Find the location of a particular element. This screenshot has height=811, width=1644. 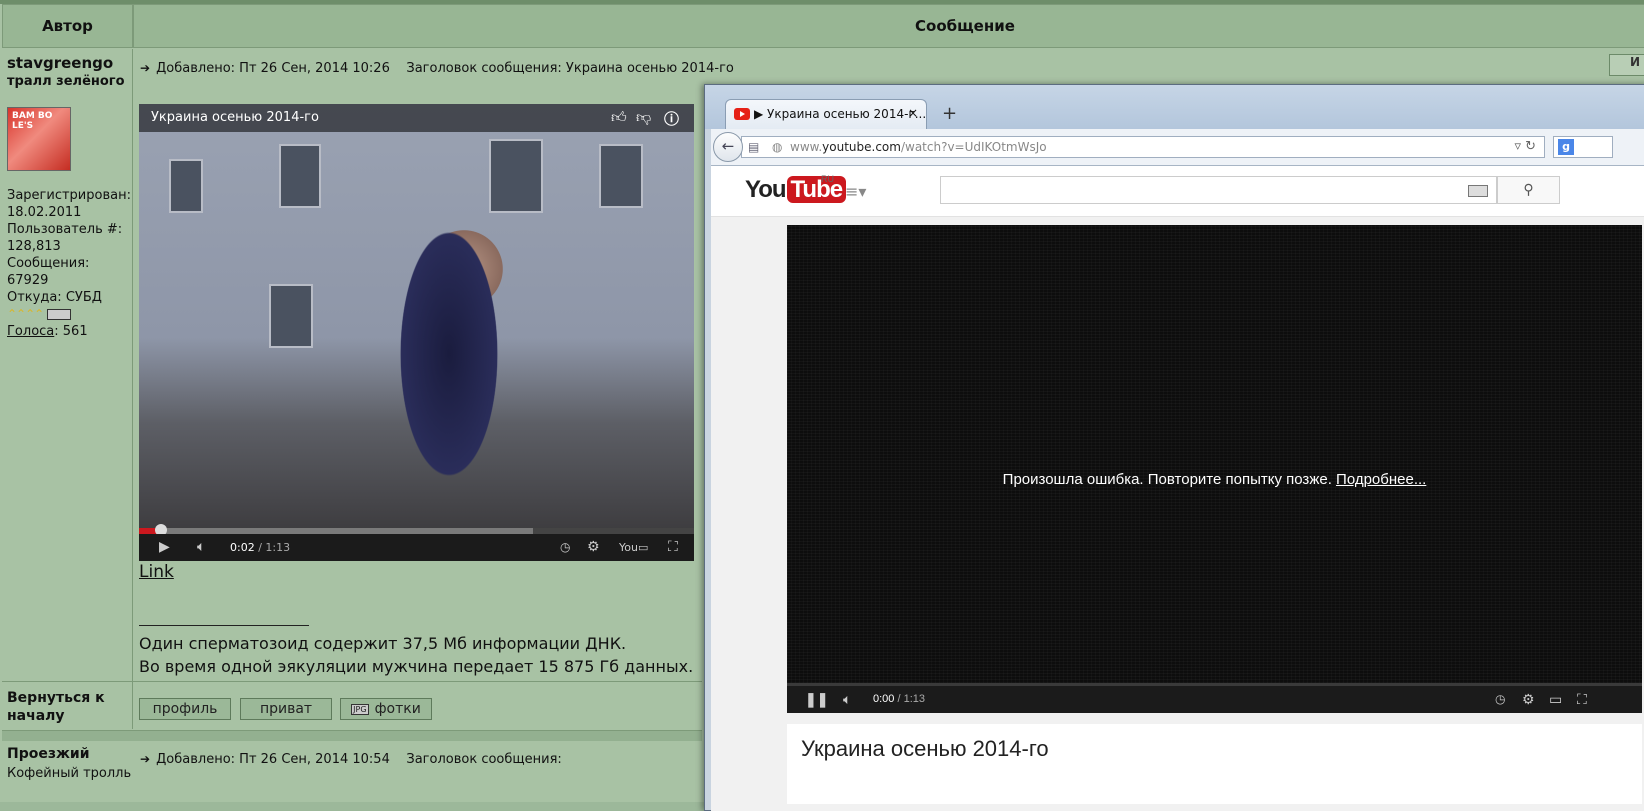

logo-region: RU is located at coordinates (827, 179).